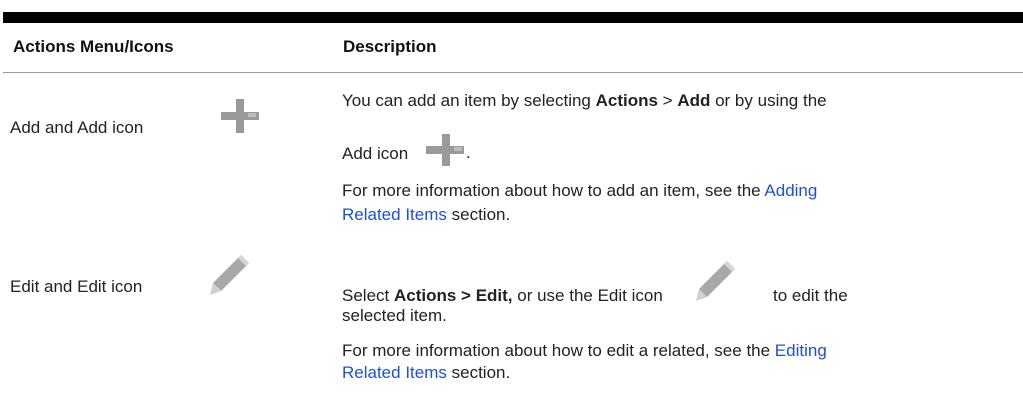 Image resolution: width=1023 pixels, height=393 pixels. What do you see at coordinates (77, 127) in the screenshot?
I see `row-label-add: Add and Add icon` at bounding box center [77, 127].